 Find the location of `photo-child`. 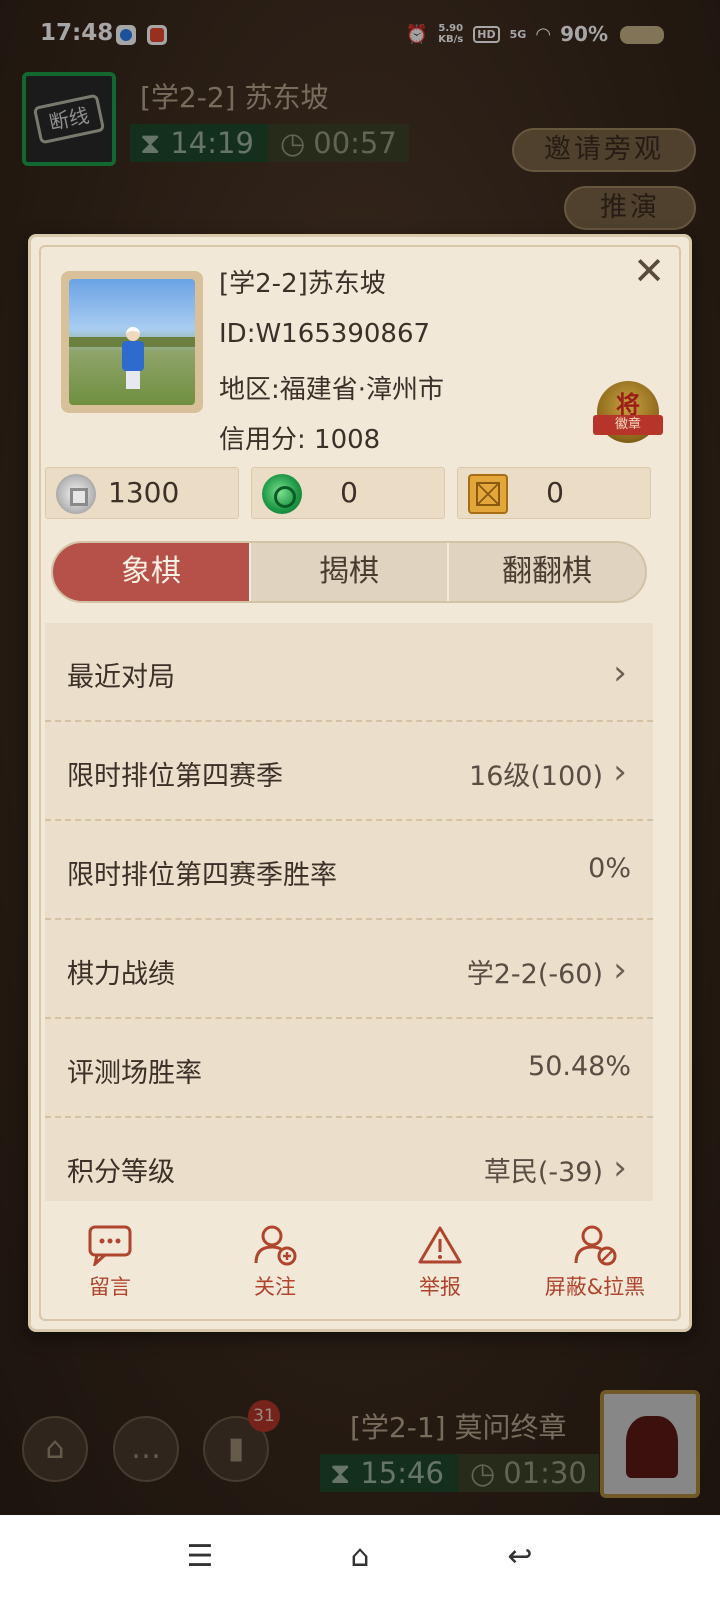

photo-child is located at coordinates (133, 358).